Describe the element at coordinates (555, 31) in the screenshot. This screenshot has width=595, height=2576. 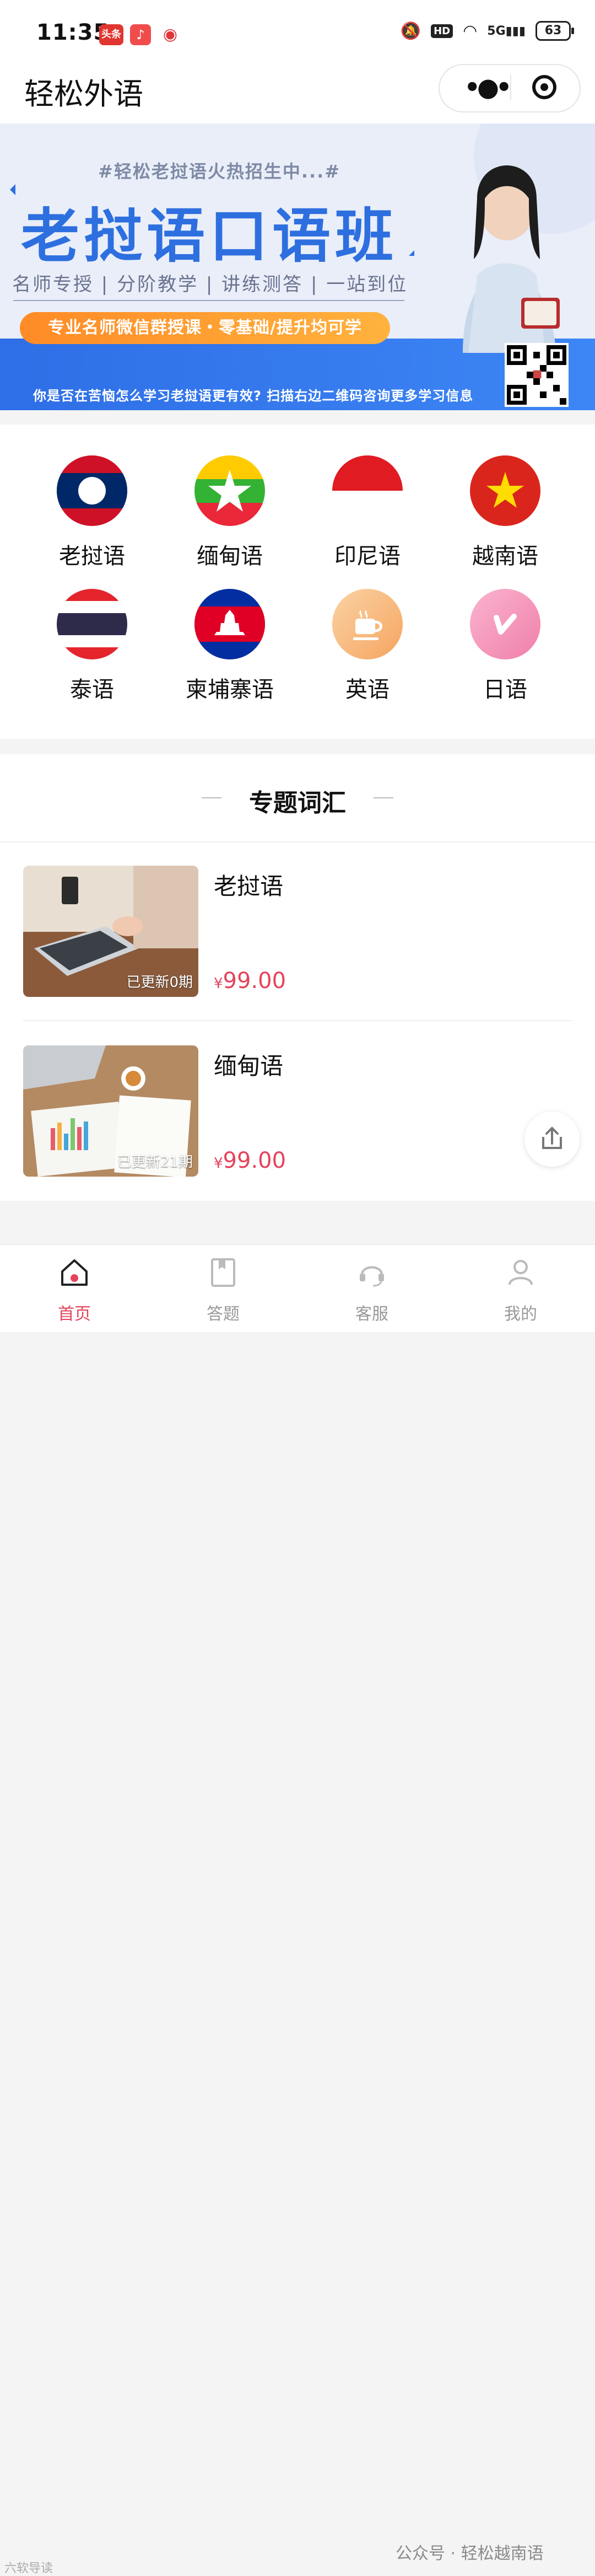
I see `battery-icon: 63` at that location.